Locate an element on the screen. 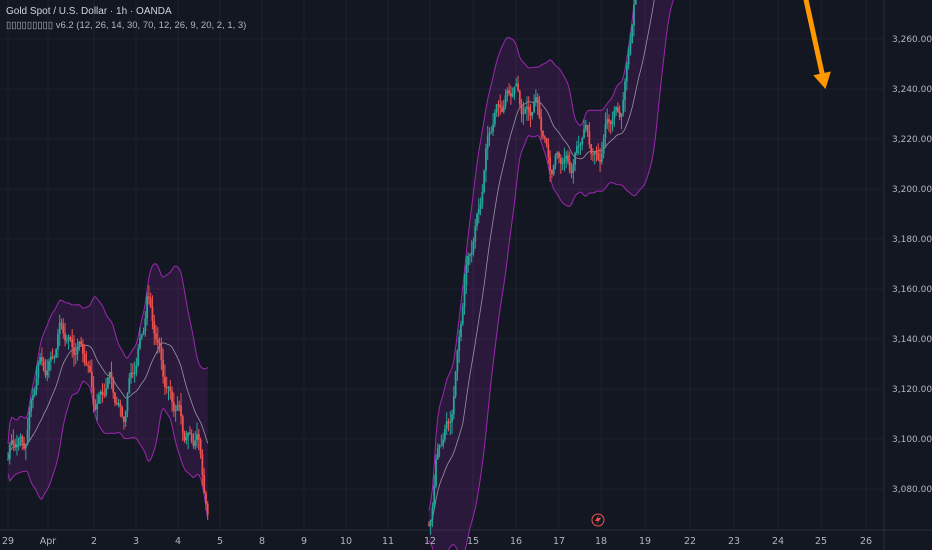  arrow-shaft is located at coordinates (814, 38).